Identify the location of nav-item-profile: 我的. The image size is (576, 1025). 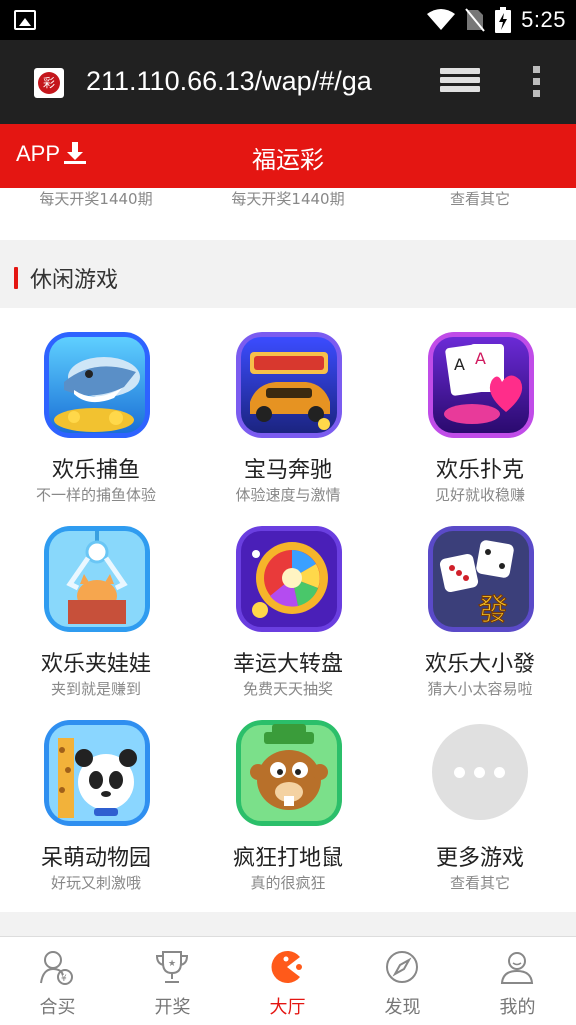
(517, 981).